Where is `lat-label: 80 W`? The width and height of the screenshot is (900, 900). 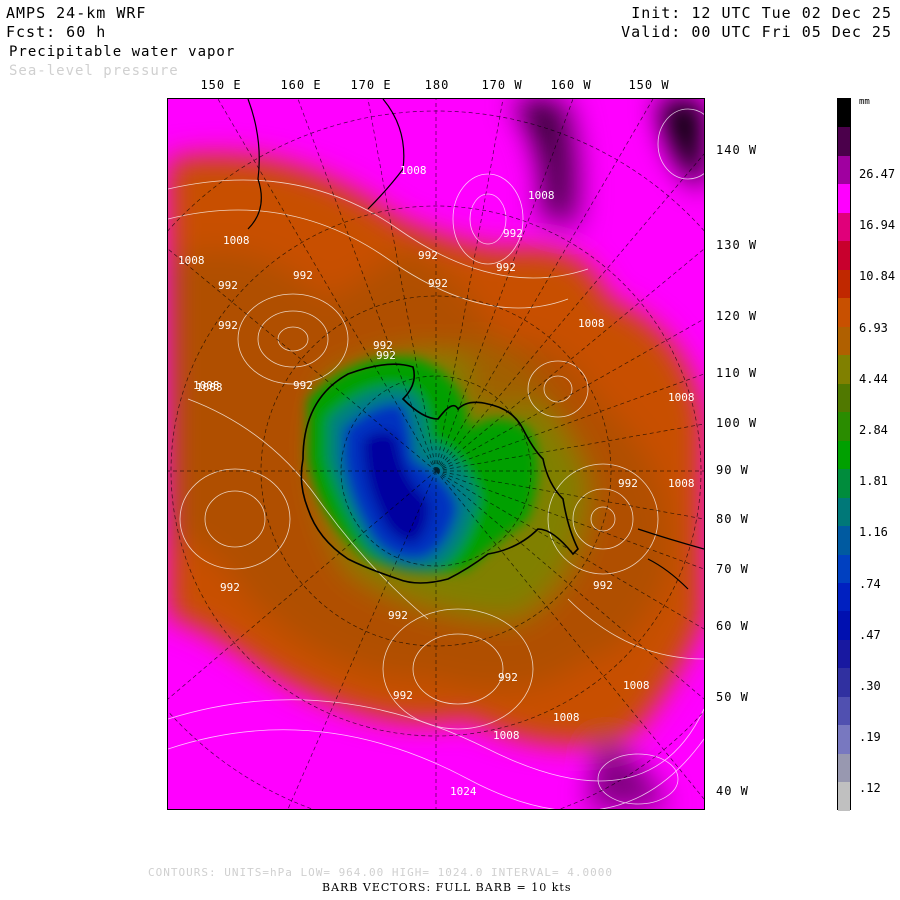
lat-label: 80 W is located at coordinates (732, 519).